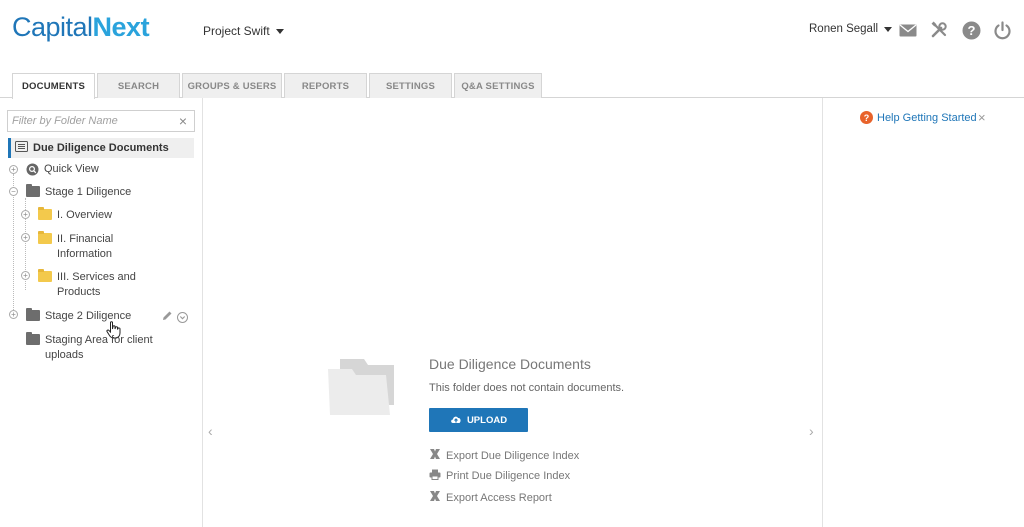  What do you see at coordinates (513, 455) in the screenshot?
I see `export-index-label: Export Due Diligence Index` at bounding box center [513, 455].